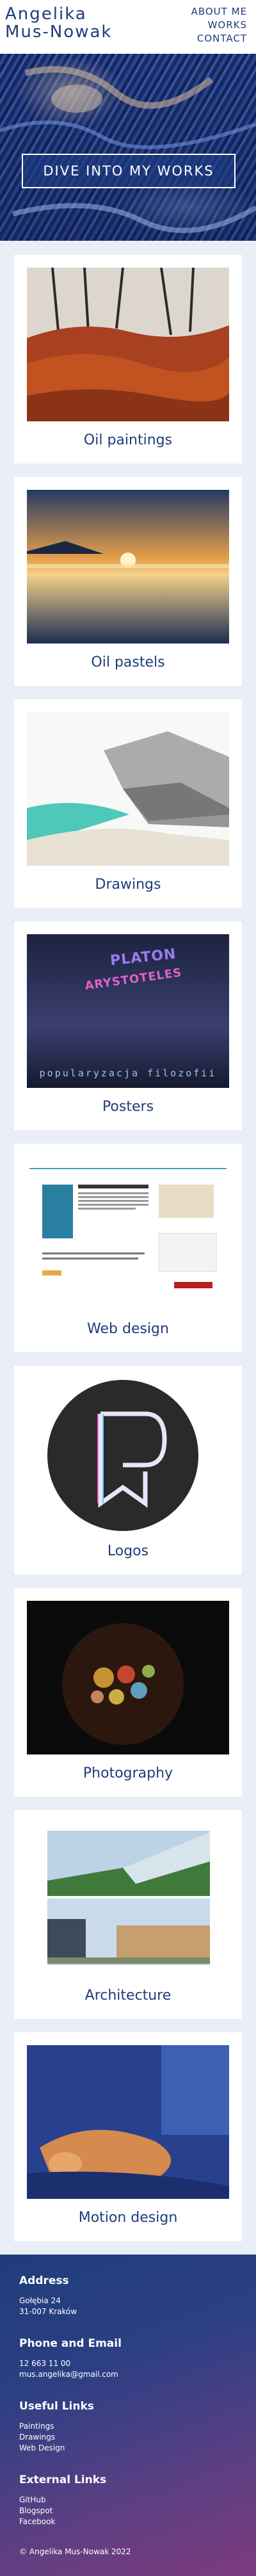 Image resolution: width=256 pixels, height=2576 pixels. I want to click on oil-pastels-thumbnail, so click(128, 567).